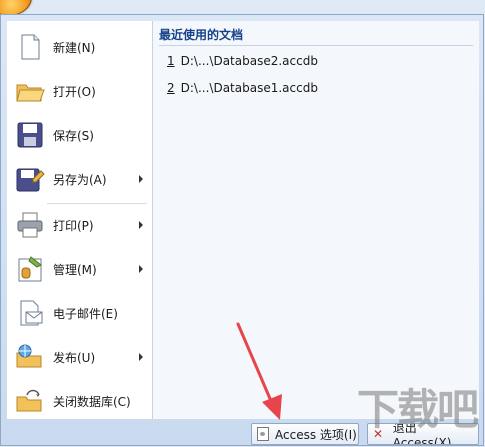  I want to click on menu-item-save-as: 另存为(A), so click(79, 179).